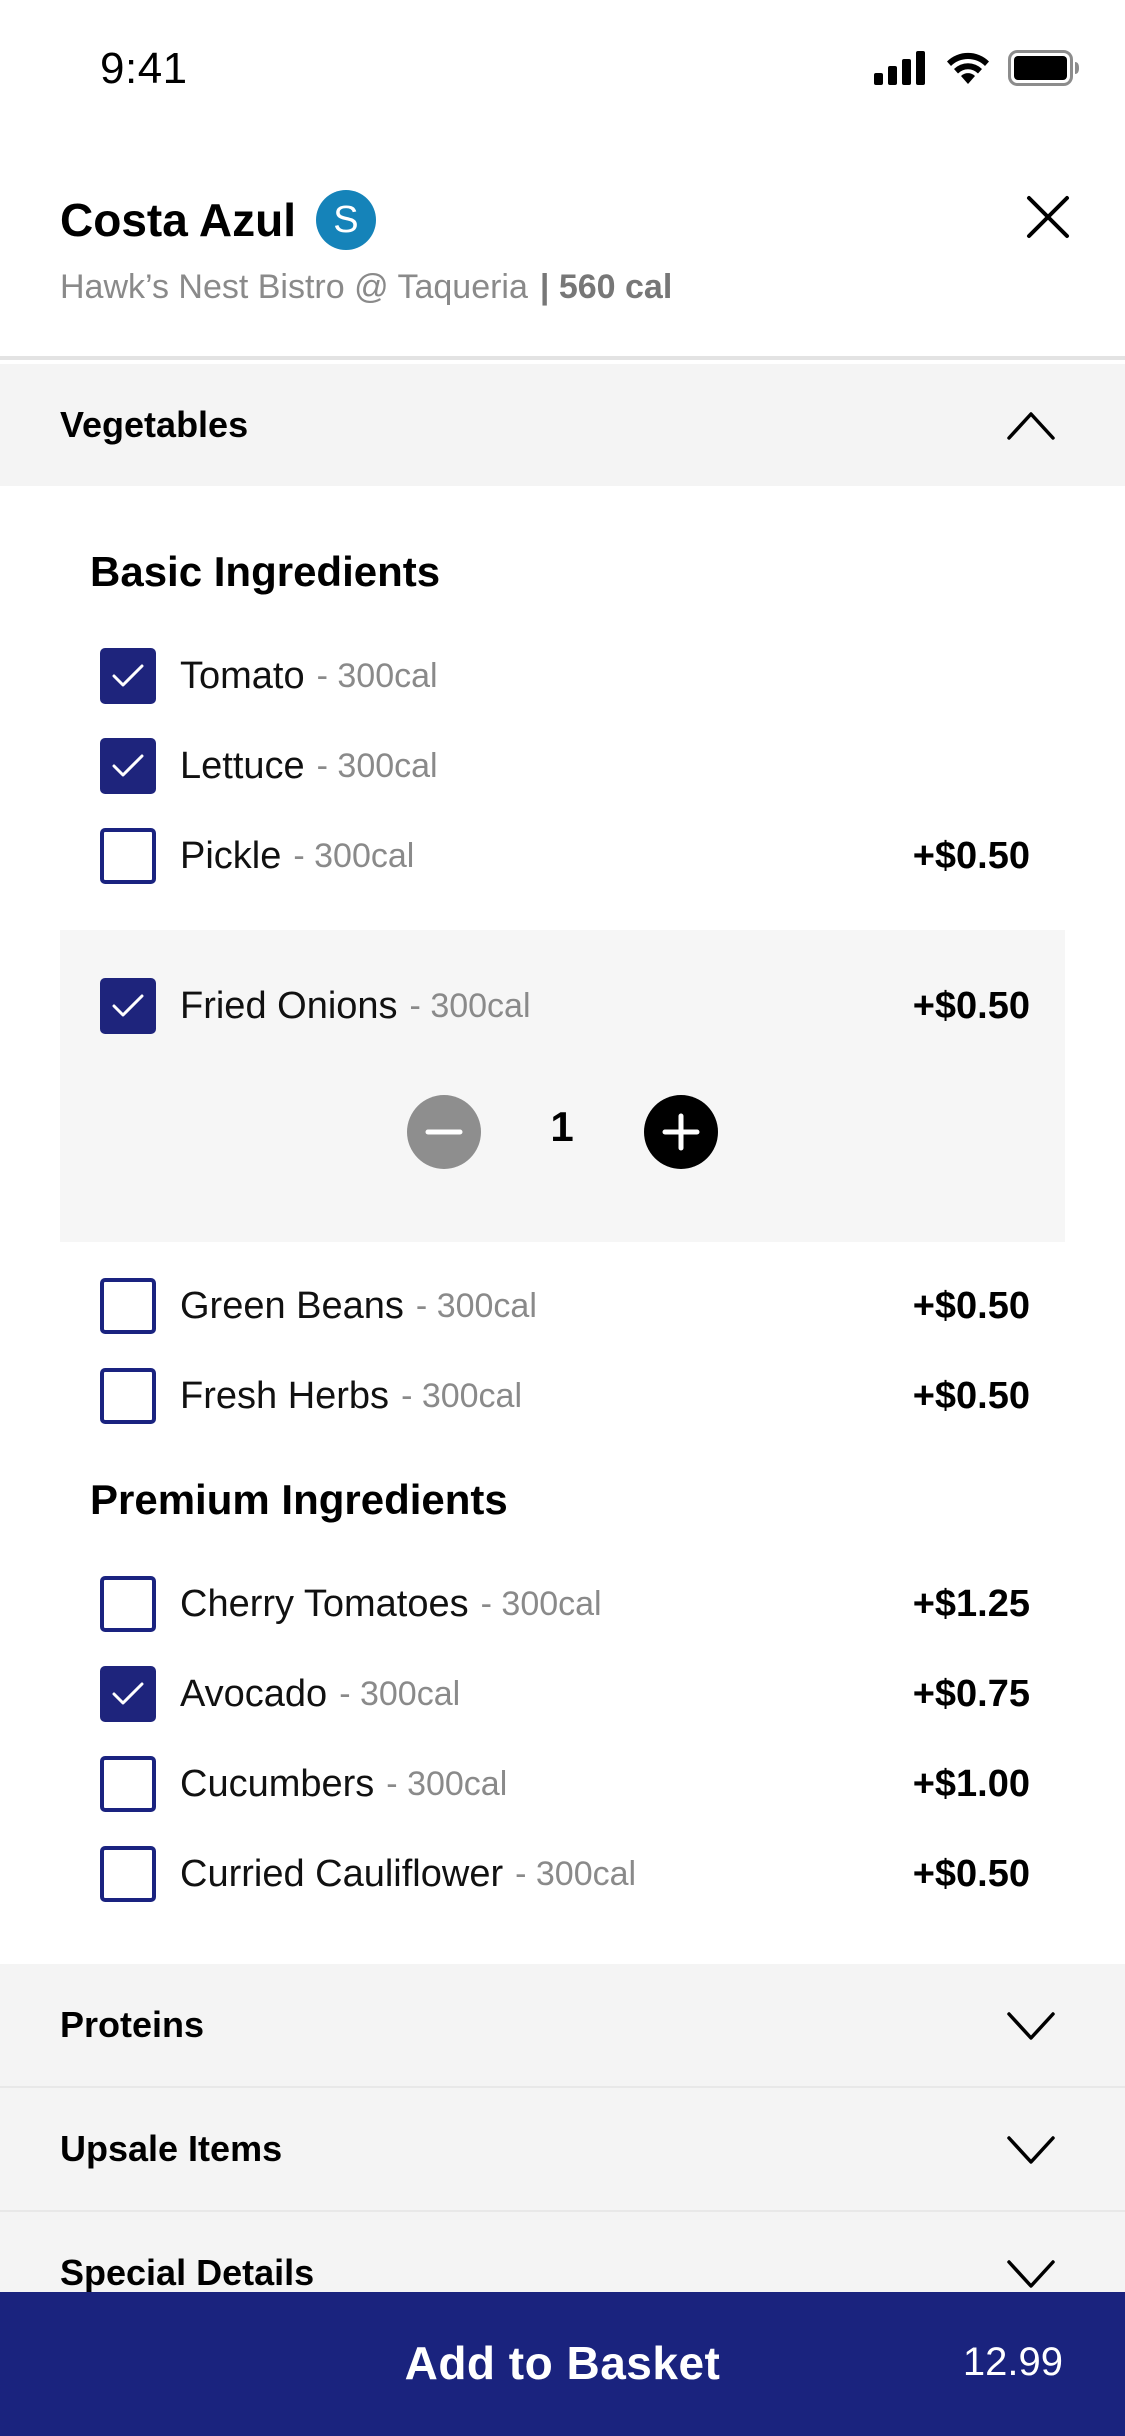 The height and width of the screenshot is (2436, 1125). What do you see at coordinates (231, 855) in the screenshot?
I see `ingredient-name: Pickle` at bounding box center [231, 855].